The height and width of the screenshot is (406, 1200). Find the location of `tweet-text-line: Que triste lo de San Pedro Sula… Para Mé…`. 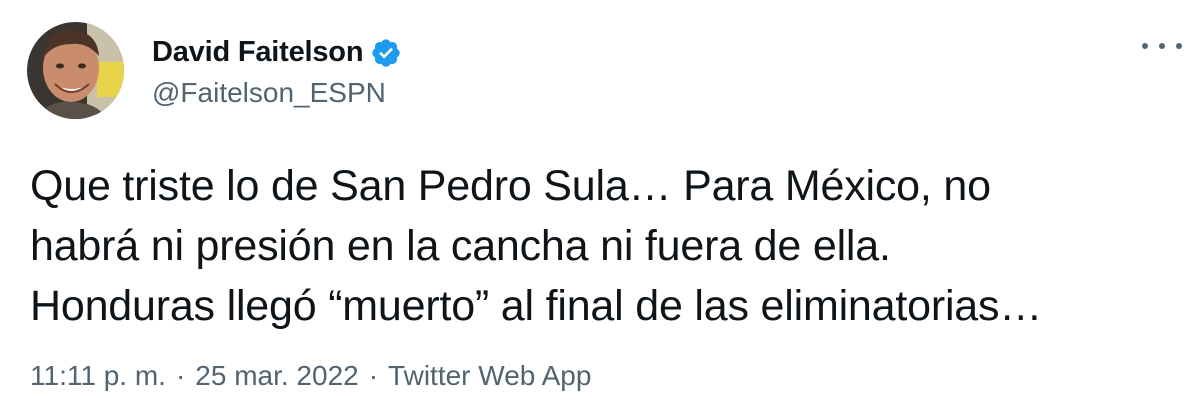

tweet-text-line: Que triste lo de San Pedro Sula… Para Mé… is located at coordinates (510, 186).